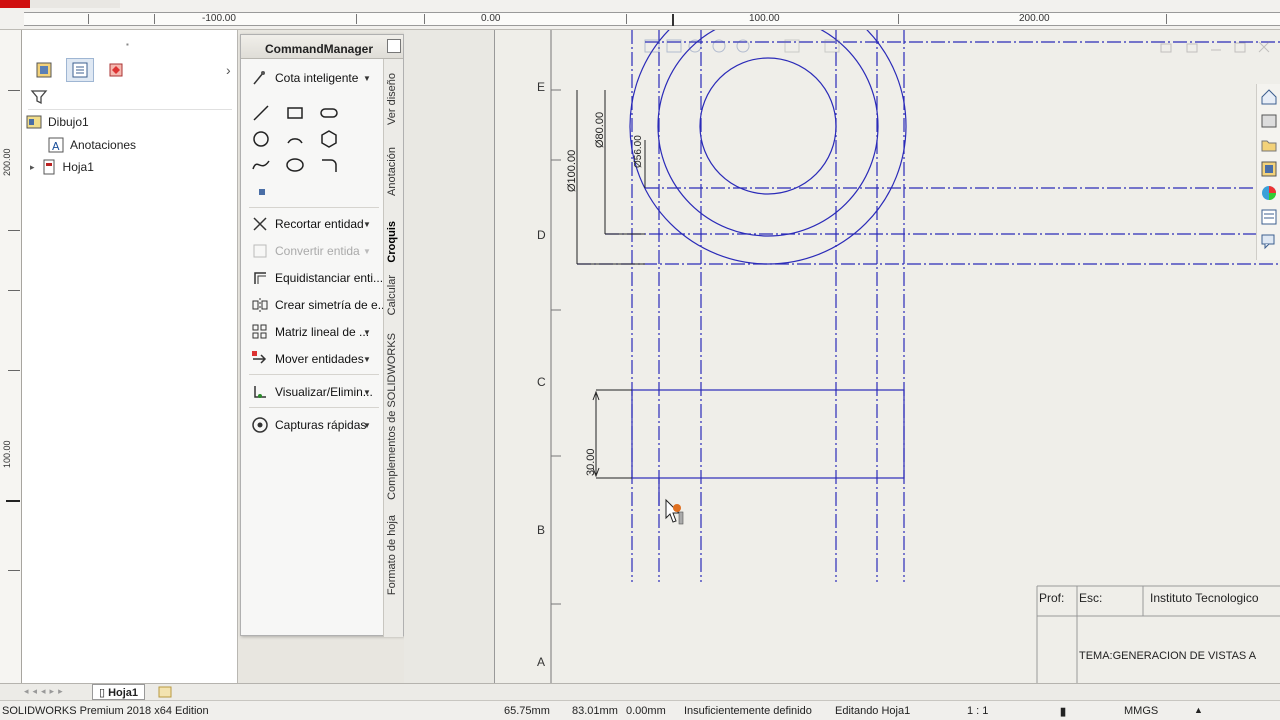  What do you see at coordinates (1198, 710) in the screenshot?
I see `units-dropdown-icon: ▲` at bounding box center [1198, 710].